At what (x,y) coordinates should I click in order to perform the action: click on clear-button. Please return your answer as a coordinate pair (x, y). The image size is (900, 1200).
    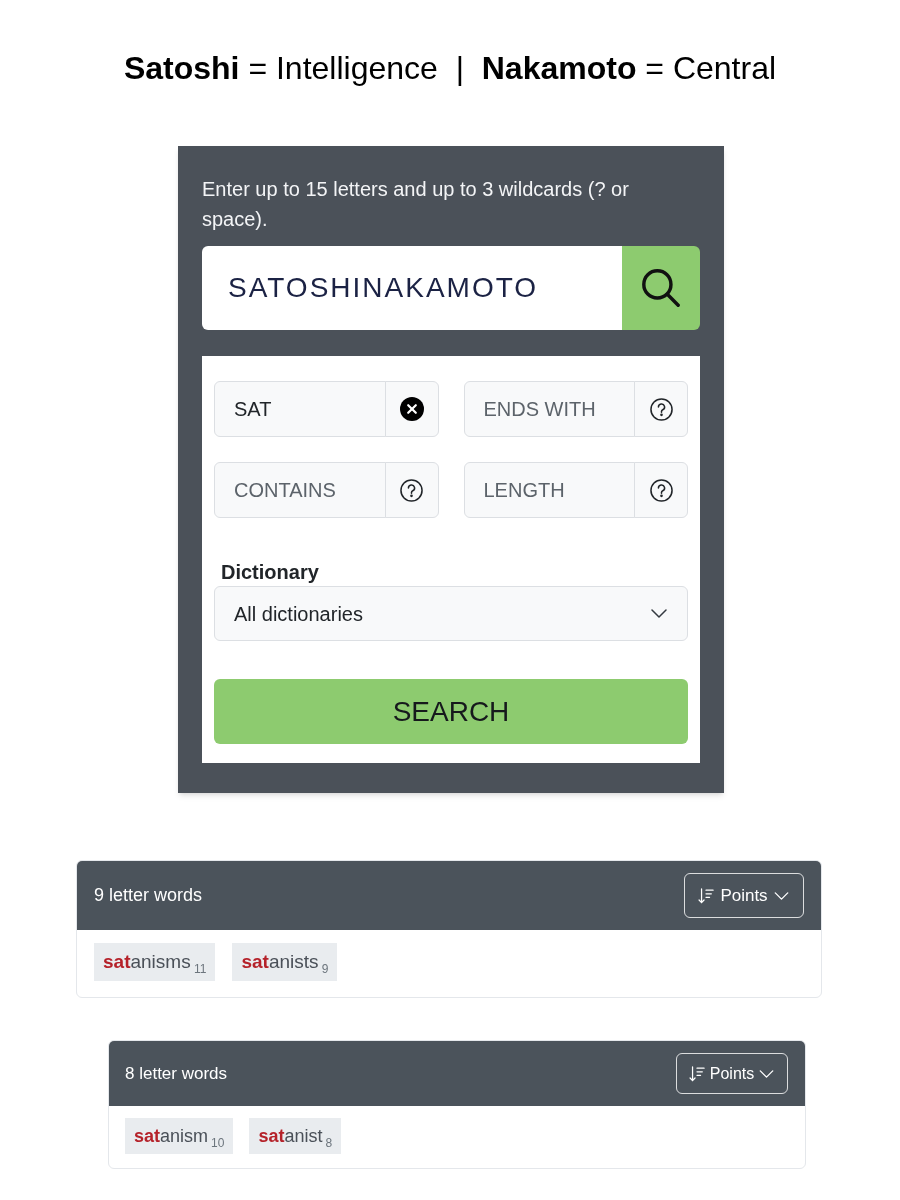
    Looking at the image, I should click on (411, 409).